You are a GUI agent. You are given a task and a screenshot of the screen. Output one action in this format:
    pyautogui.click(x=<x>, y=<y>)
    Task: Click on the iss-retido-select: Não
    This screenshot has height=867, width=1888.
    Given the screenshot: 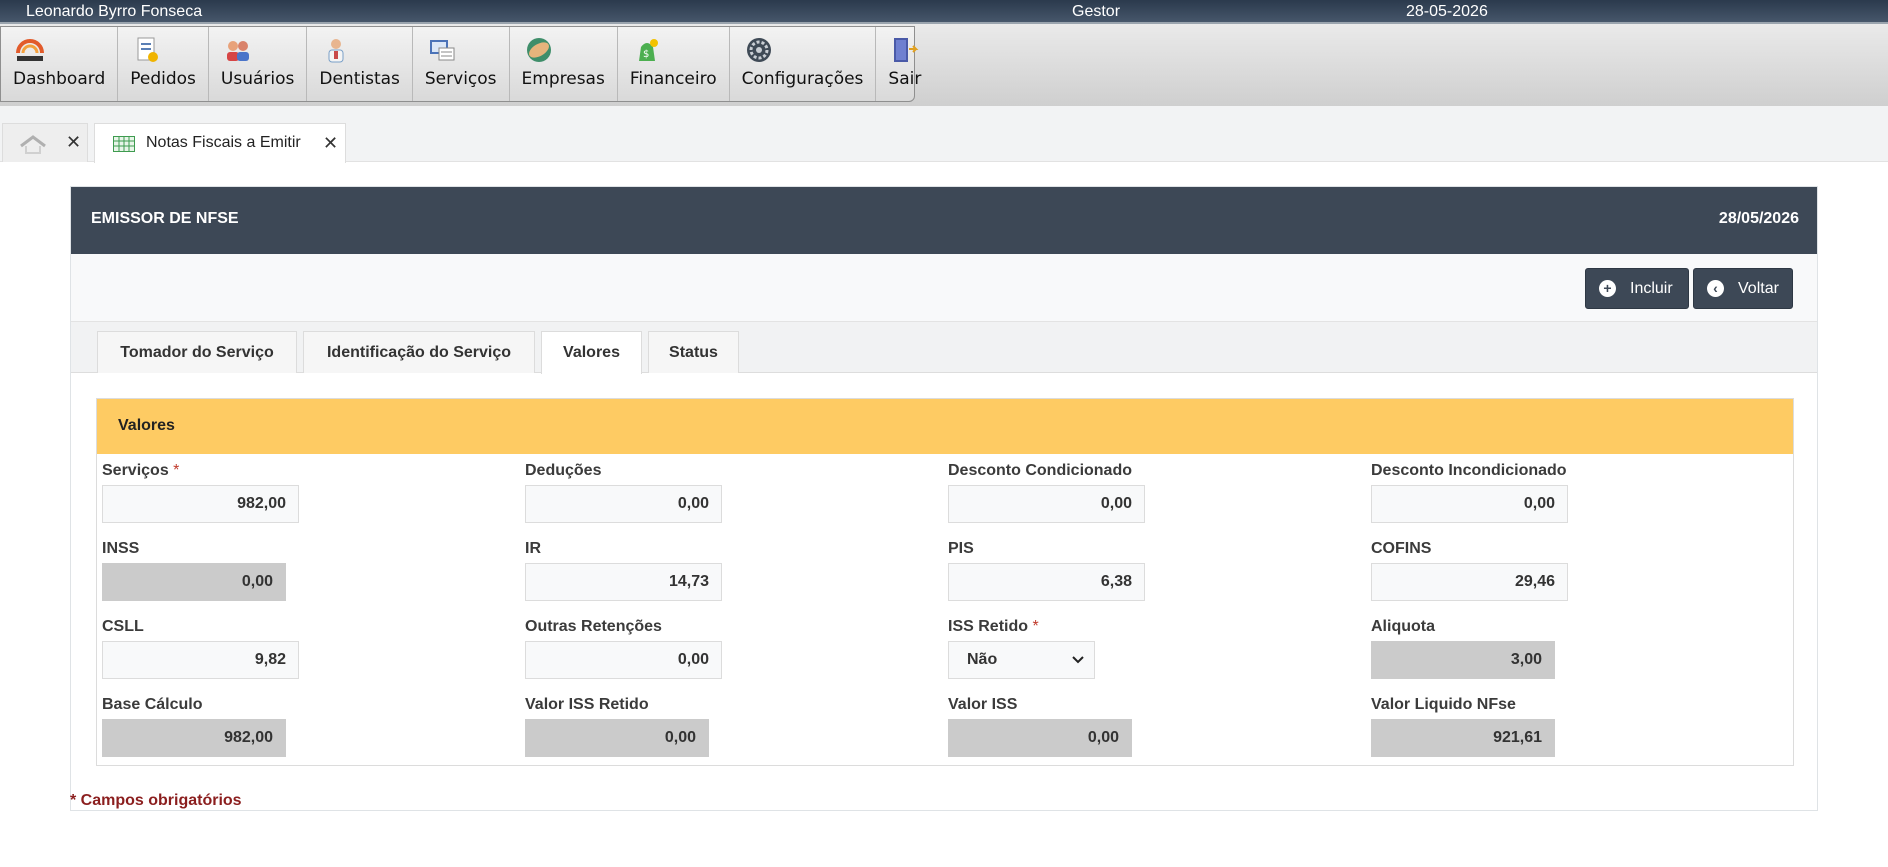 What is the action you would take?
    pyautogui.click(x=1021, y=660)
    